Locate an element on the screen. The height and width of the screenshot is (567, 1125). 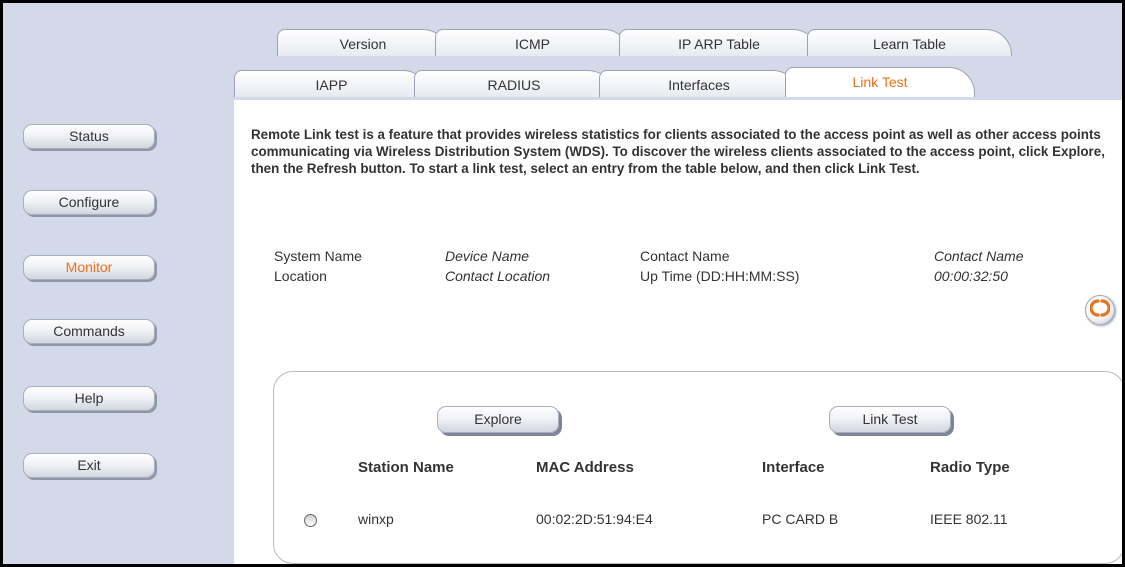
explore-button: Explore is located at coordinates (498, 419).